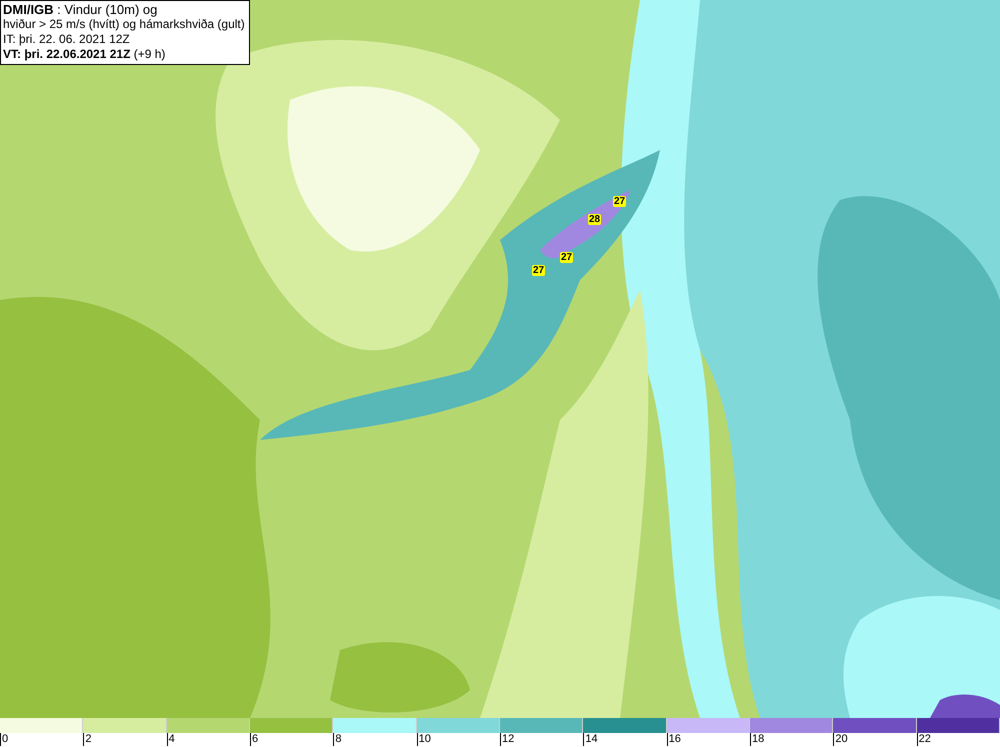  What do you see at coordinates (124, 24) in the screenshot?
I see `title-text: hviður > 25 m/s (hvítt) og hámarkshviða (gult)` at bounding box center [124, 24].